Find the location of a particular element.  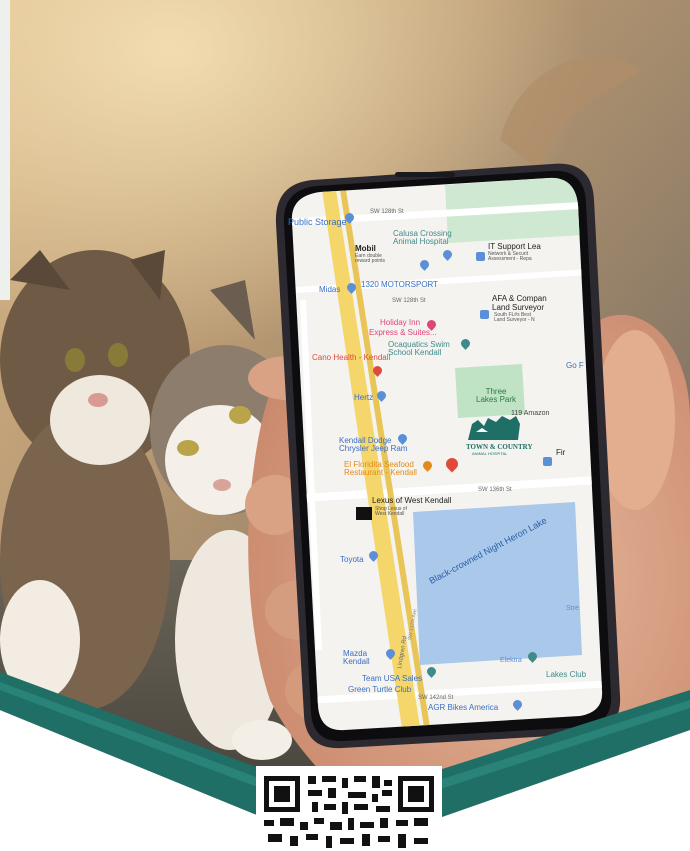

animal-logo-icon is located at coordinates (494, 428).